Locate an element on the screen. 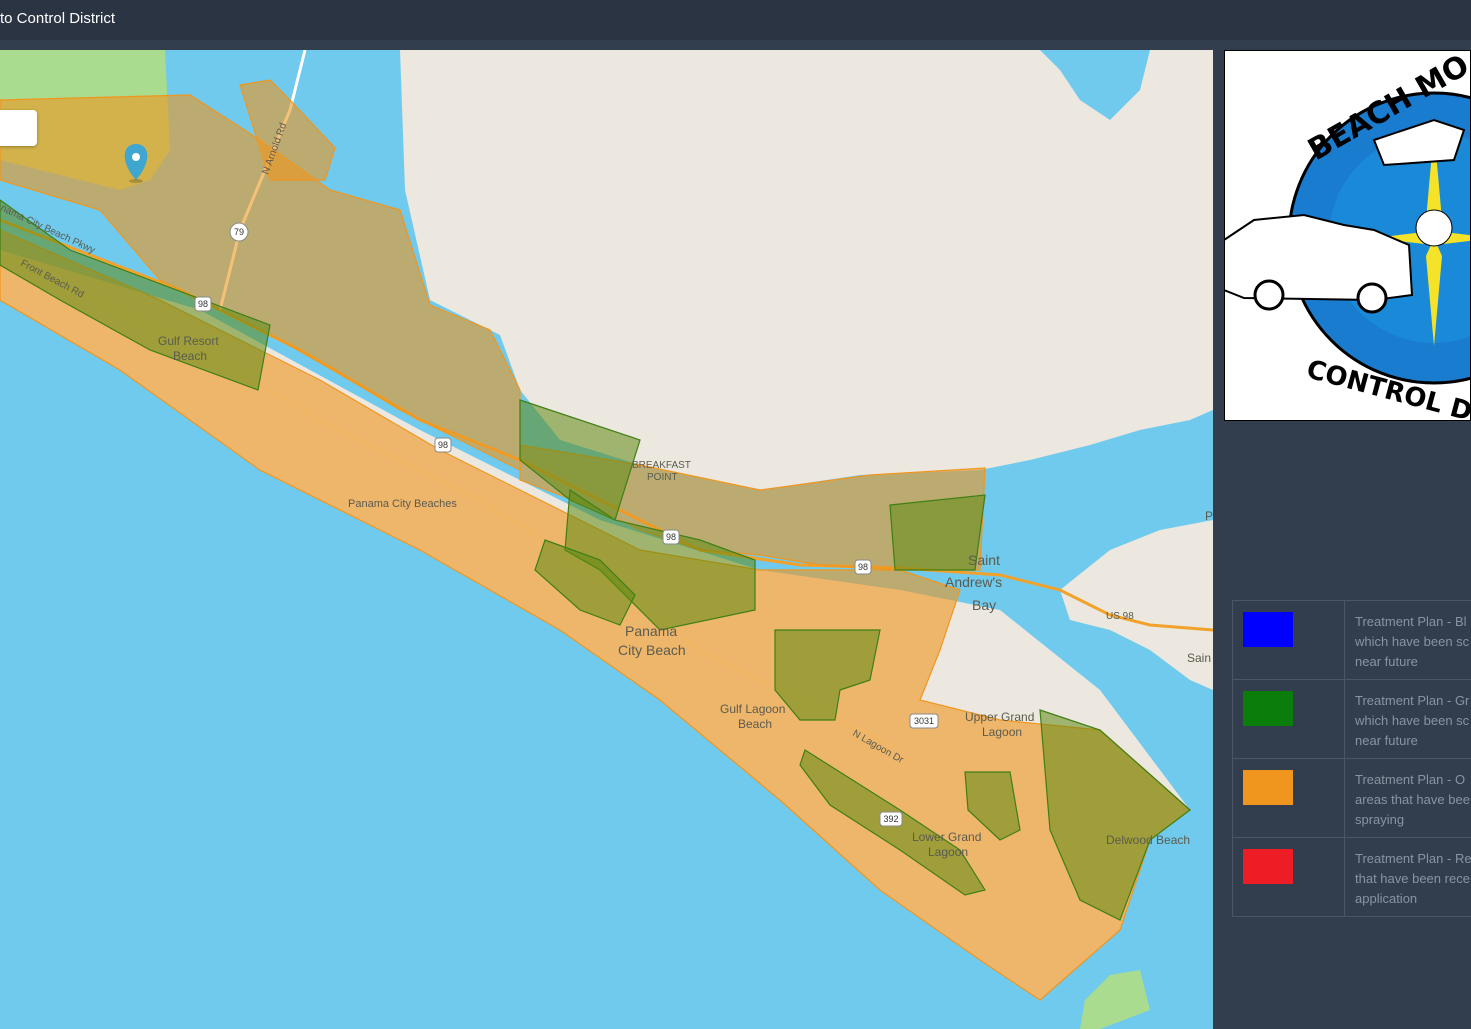 The image size is (1471, 1029). map-label: Saint is located at coordinates (984, 560).